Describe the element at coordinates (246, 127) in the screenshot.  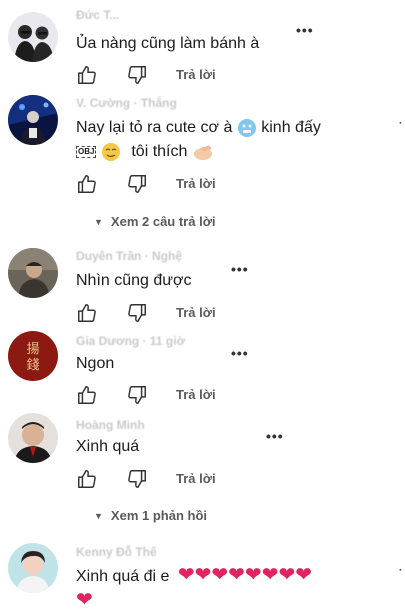
I see `cold-face-emoji-icon` at that location.